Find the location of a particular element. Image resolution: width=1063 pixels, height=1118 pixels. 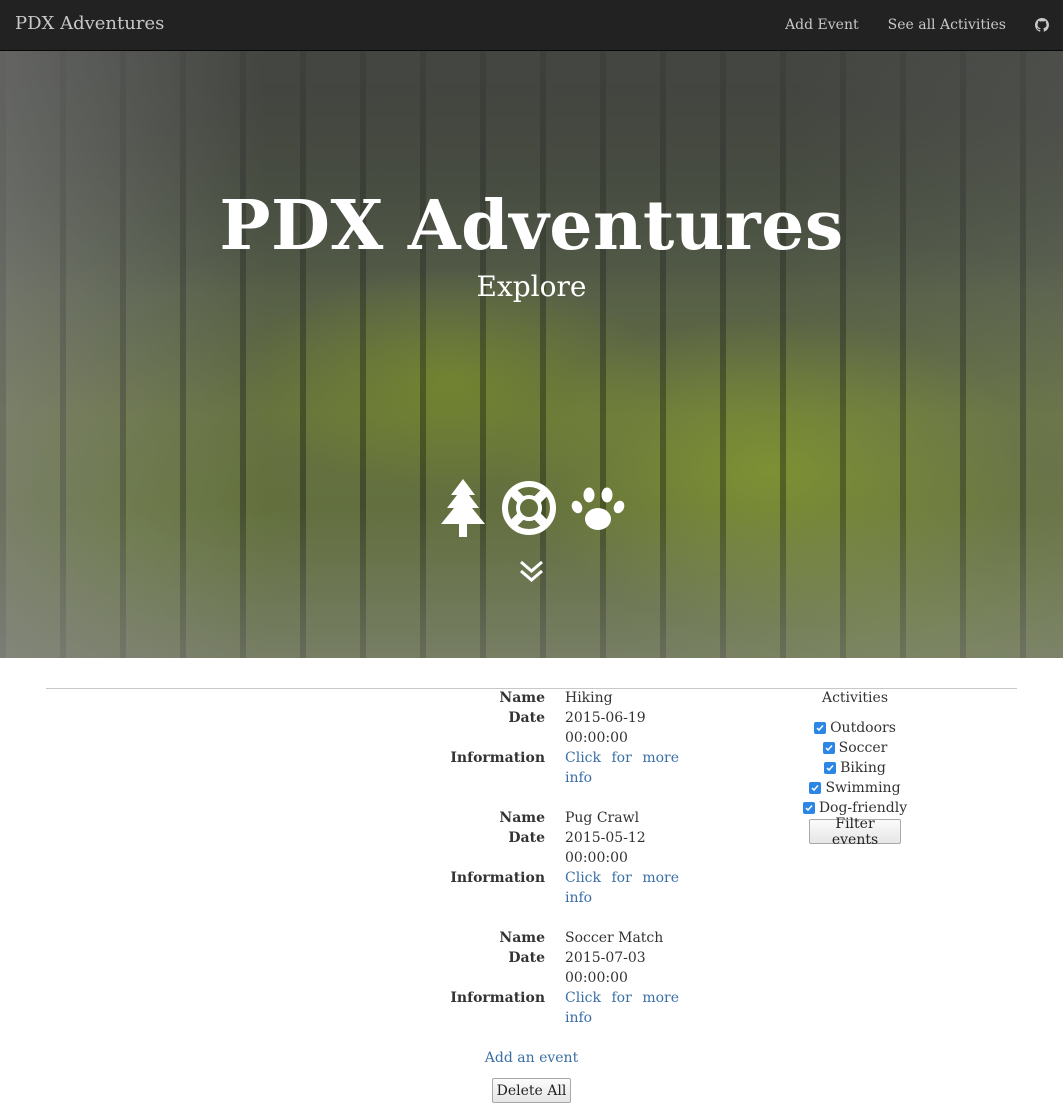

activities-title: Activities is located at coordinates (854, 698).